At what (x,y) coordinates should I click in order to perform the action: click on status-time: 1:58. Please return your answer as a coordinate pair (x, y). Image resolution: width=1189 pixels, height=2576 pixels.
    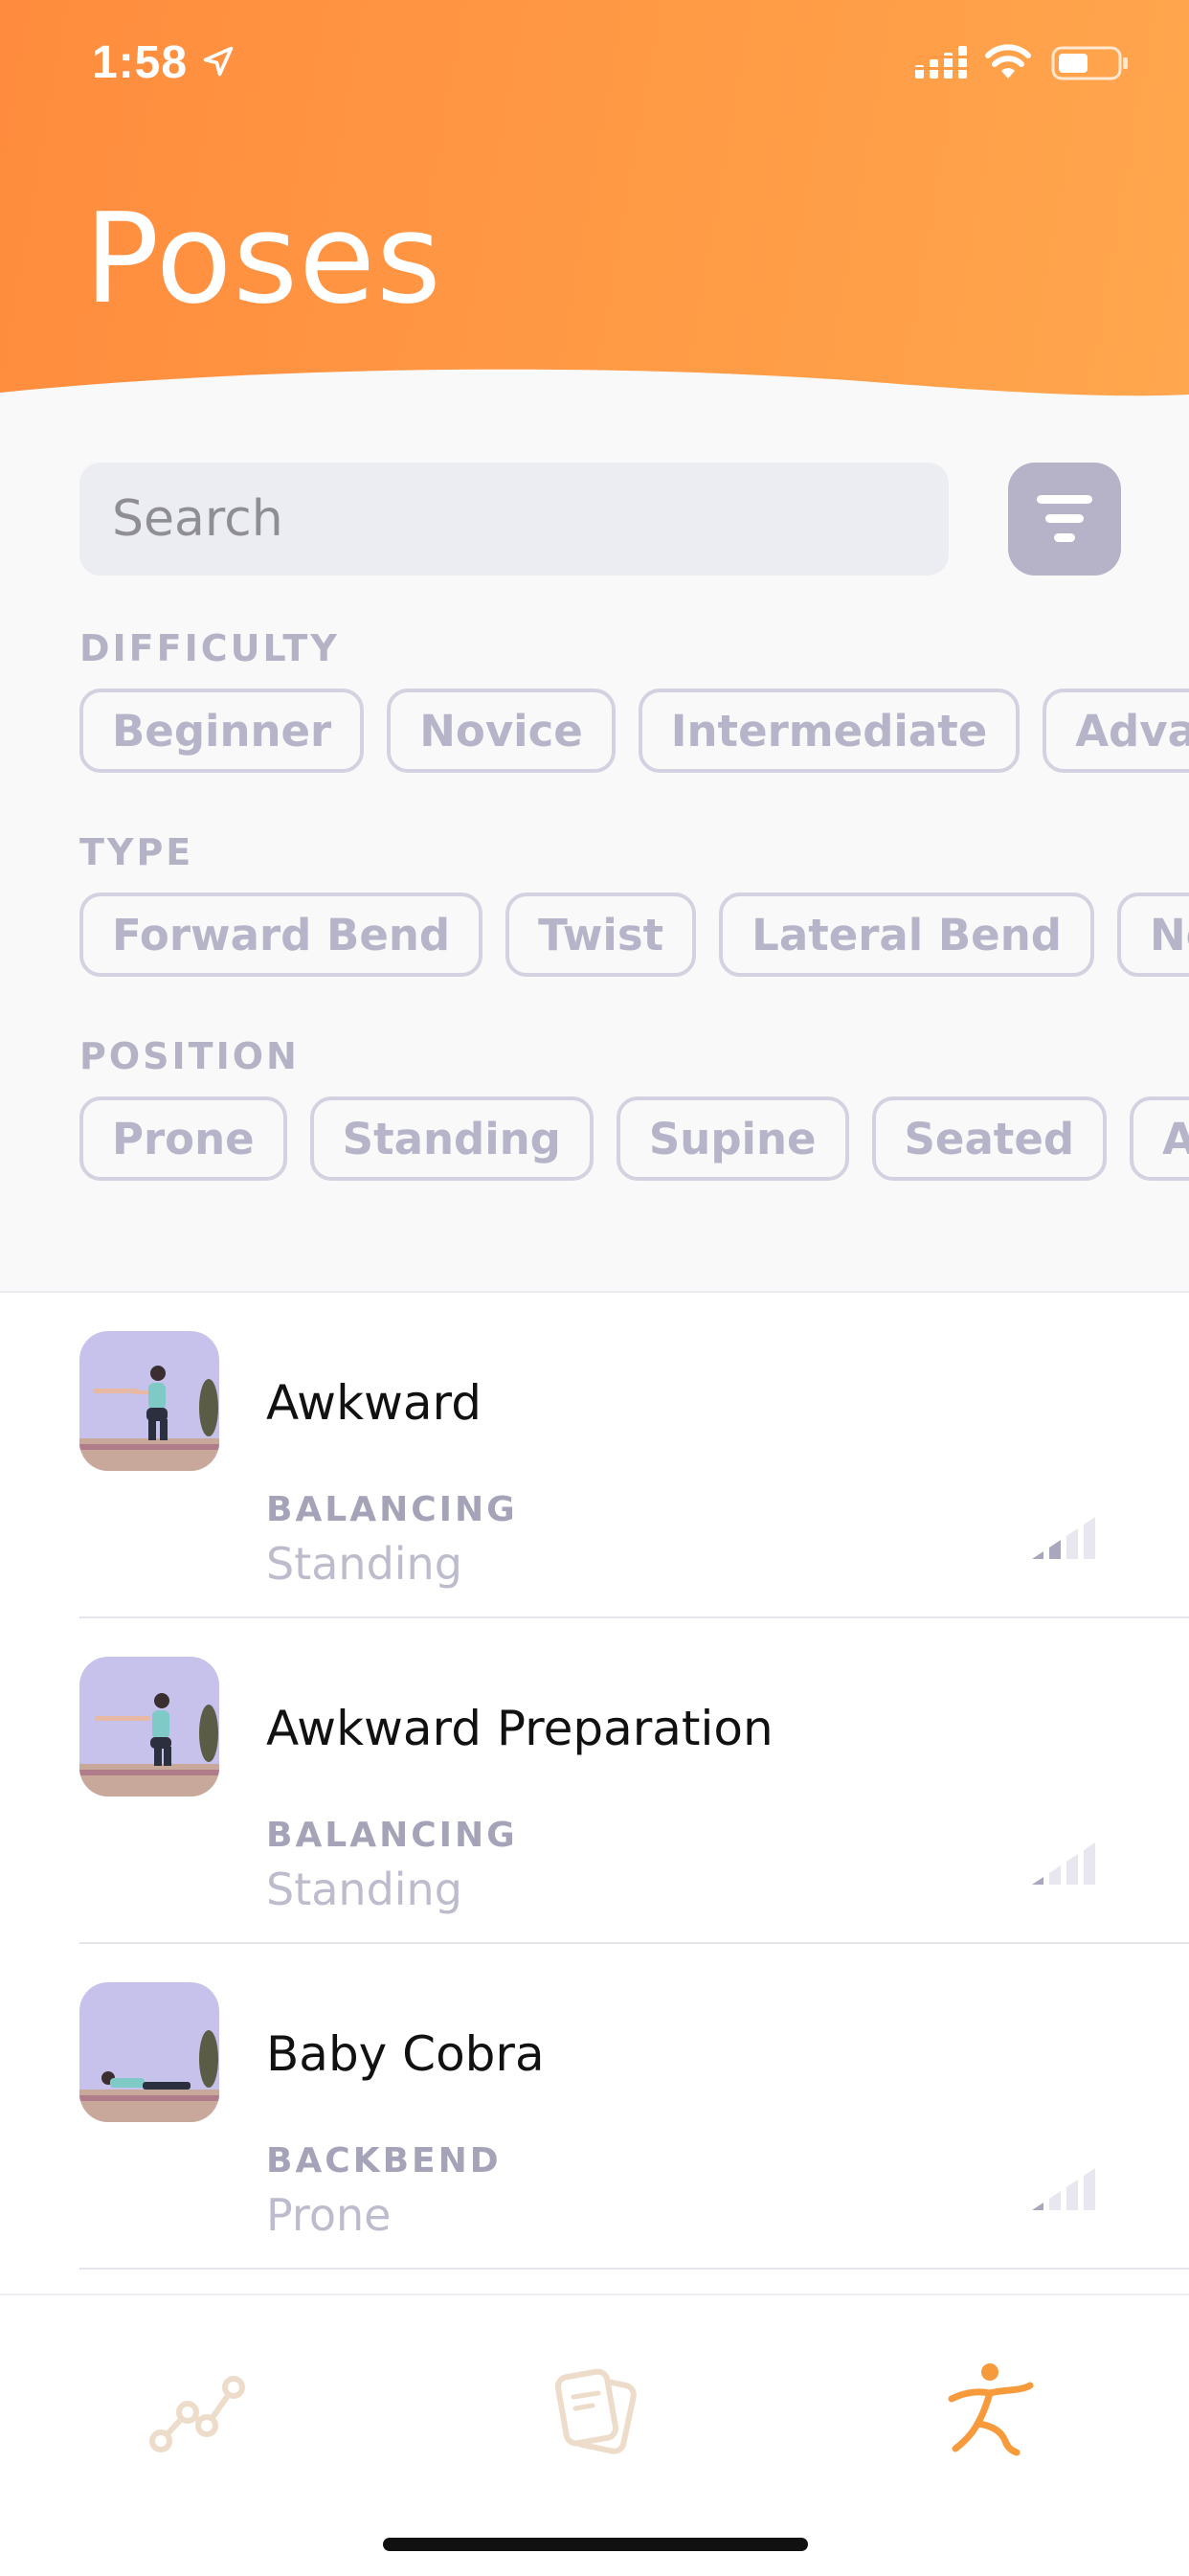
    Looking at the image, I should click on (140, 62).